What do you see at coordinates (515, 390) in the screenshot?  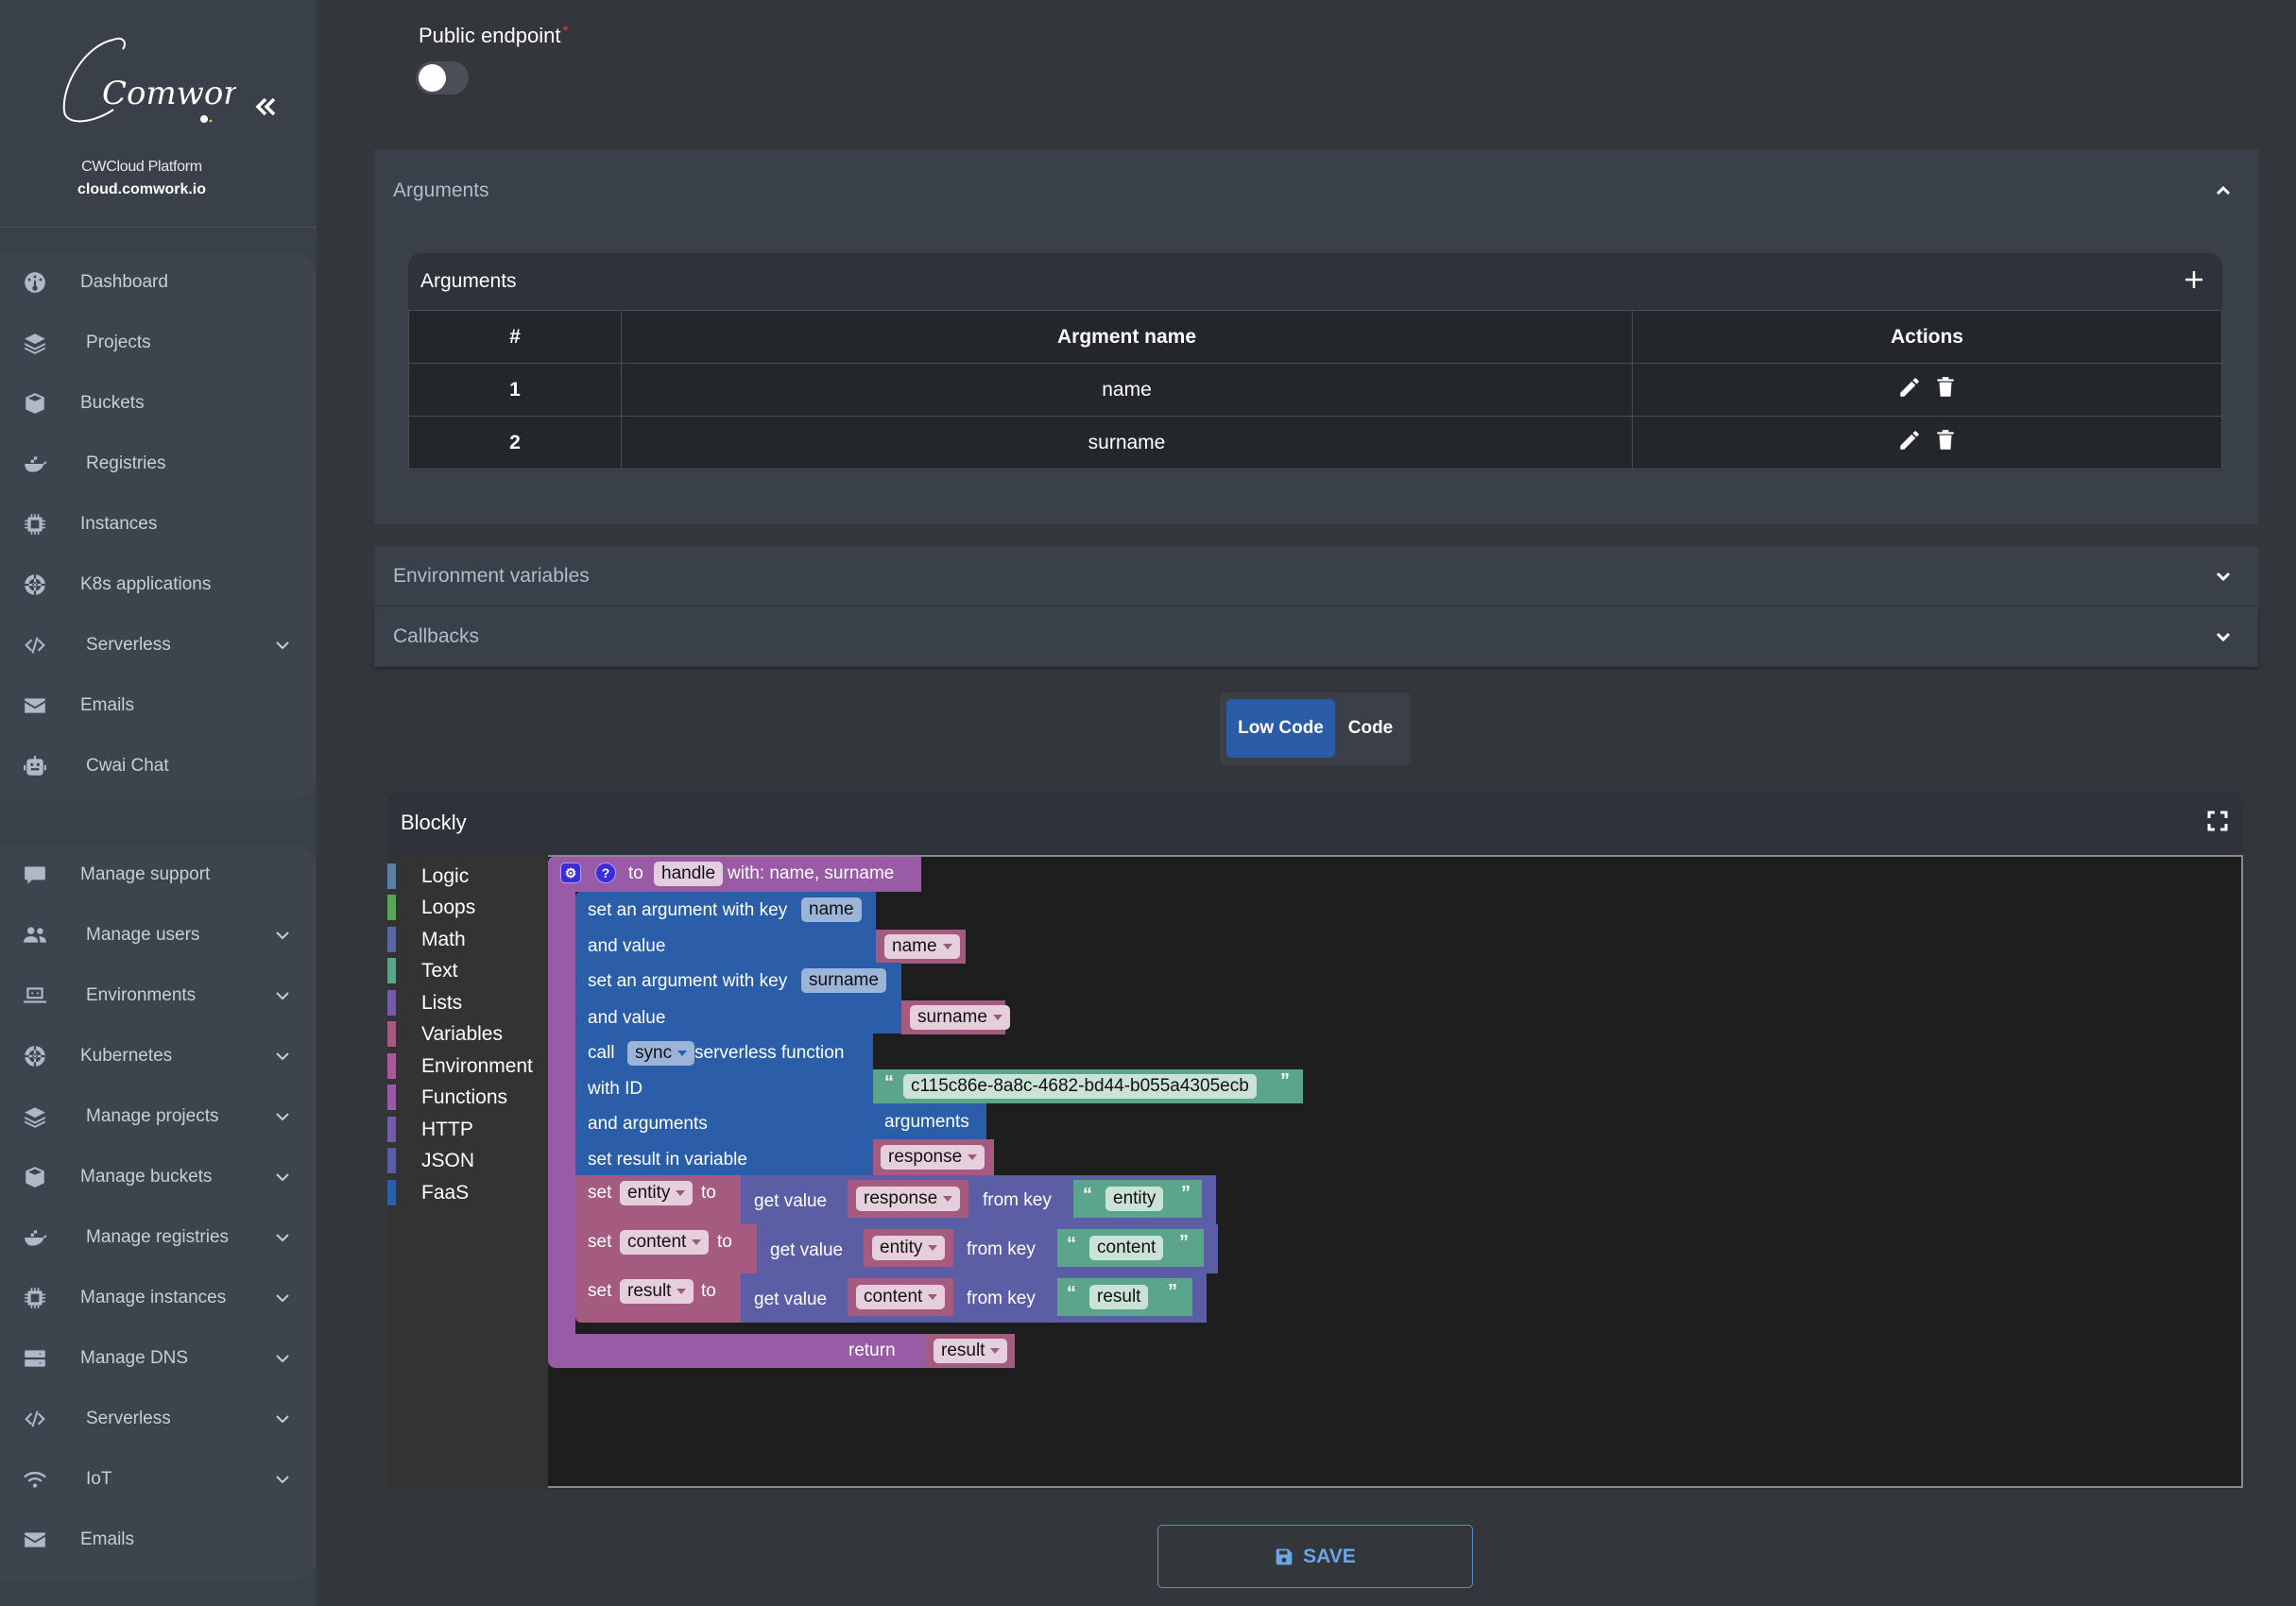 I see `row-index: 1` at bounding box center [515, 390].